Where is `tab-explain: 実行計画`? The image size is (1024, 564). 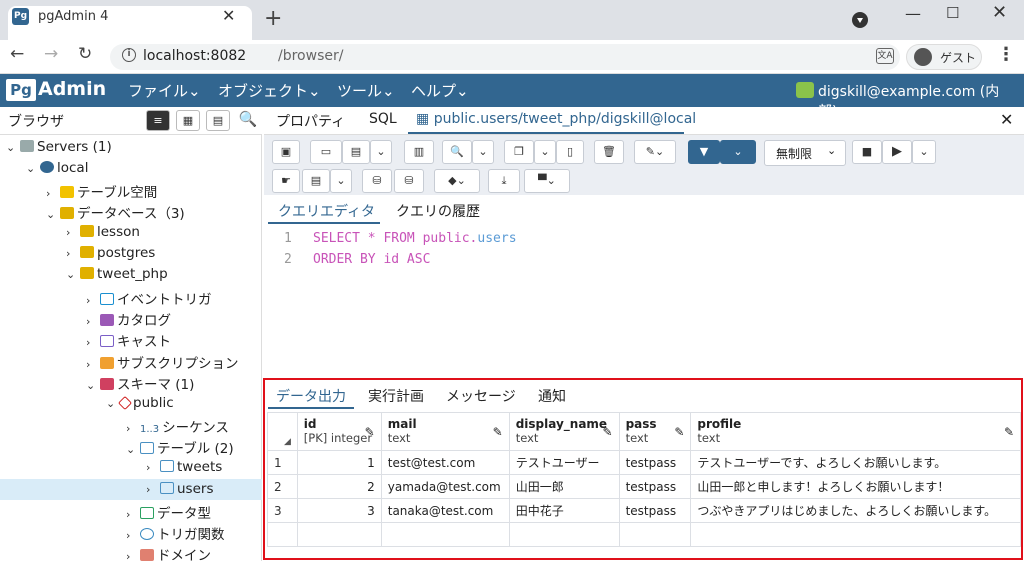
tab-explain: 実行計画 is located at coordinates (396, 396).